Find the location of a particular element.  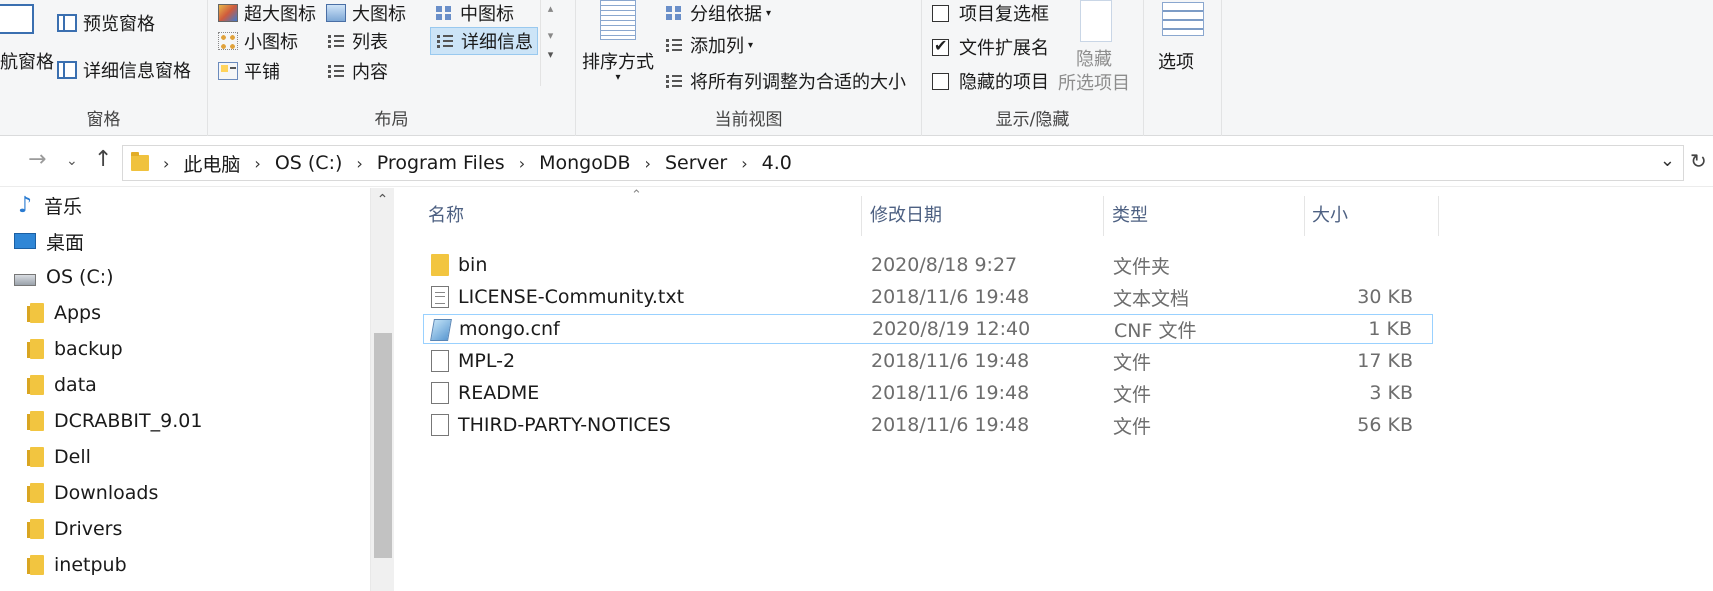

breadcrumb-os-c: OS (C:) is located at coordinates (309, 163).